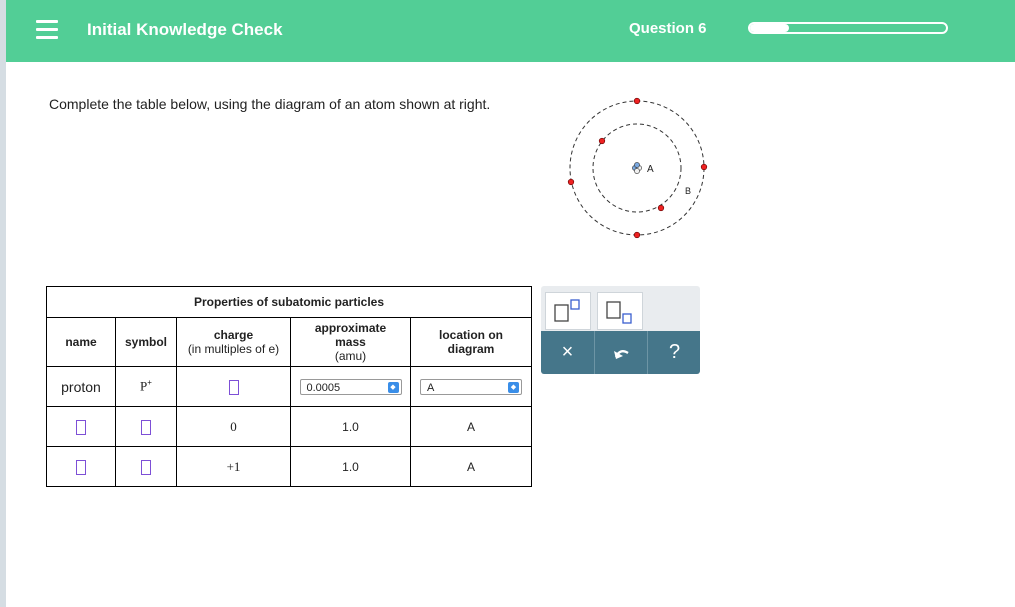 The height and width of the screenshot is (607, 1015). What do you see at coordinates (668, 28) in the screenshot?
I see `question-label: Question 6` at bounding box center [668, 28].